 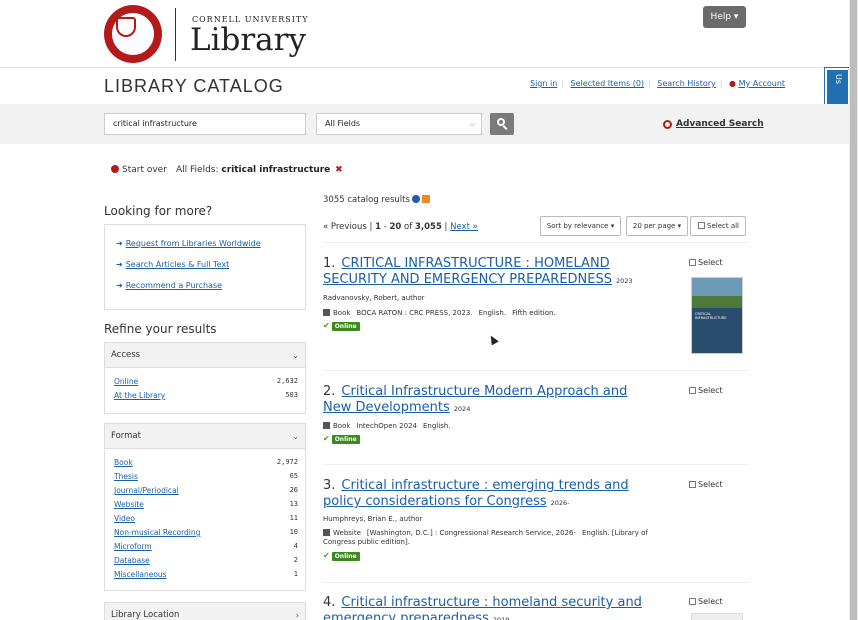 I want to click on facet-item: Book 2,972, so click(x=206, y=462).